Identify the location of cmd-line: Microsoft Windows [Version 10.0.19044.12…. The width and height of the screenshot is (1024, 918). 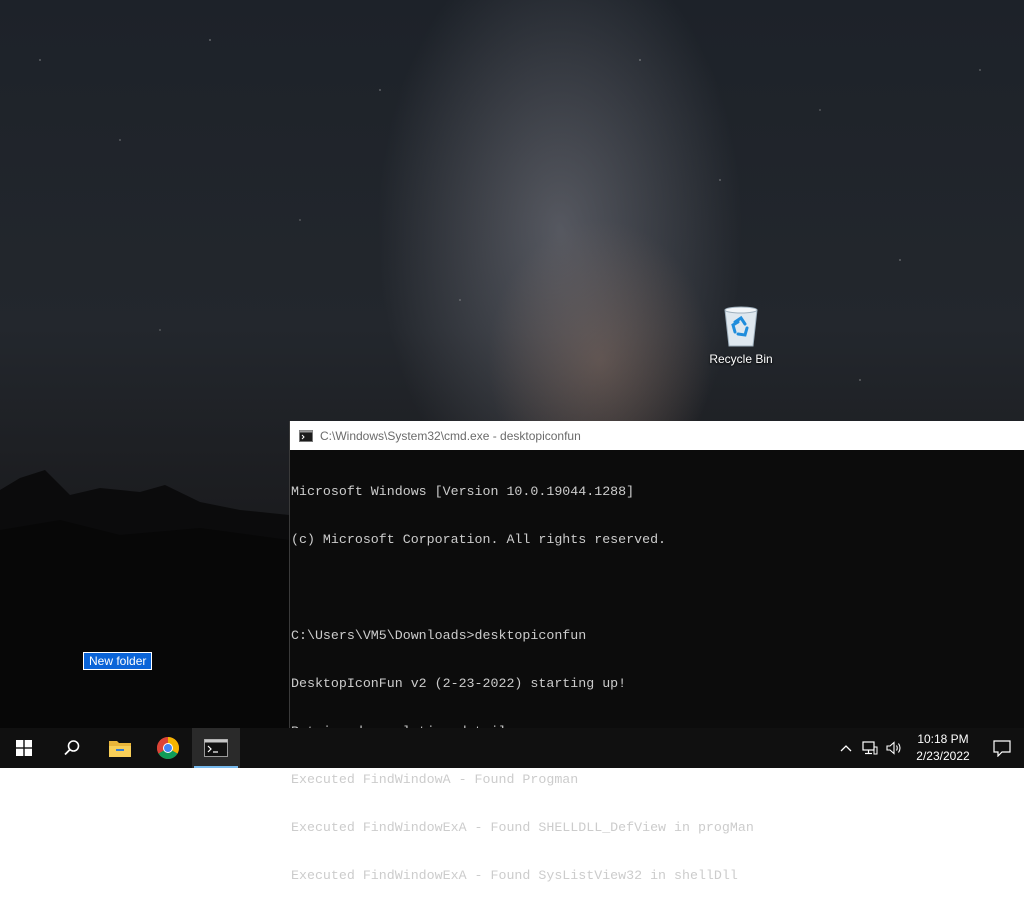
(463, 491).